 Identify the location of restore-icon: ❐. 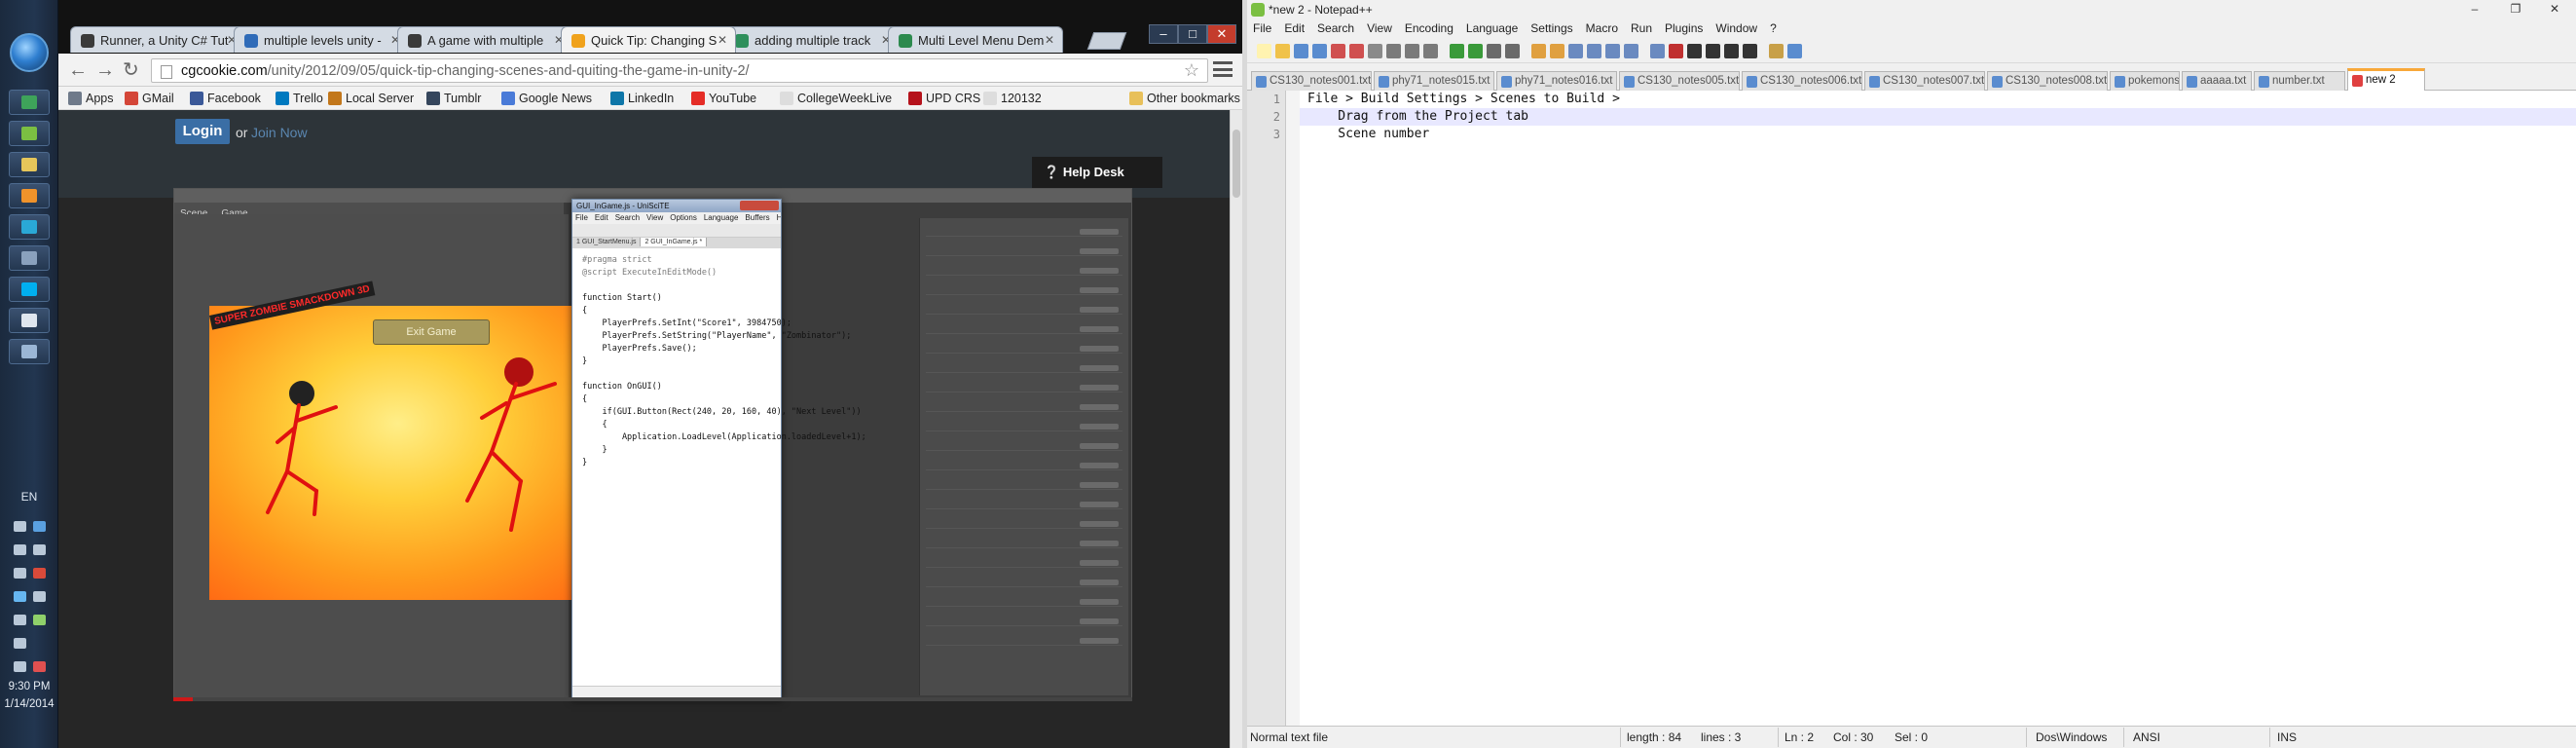
(2515, 9).